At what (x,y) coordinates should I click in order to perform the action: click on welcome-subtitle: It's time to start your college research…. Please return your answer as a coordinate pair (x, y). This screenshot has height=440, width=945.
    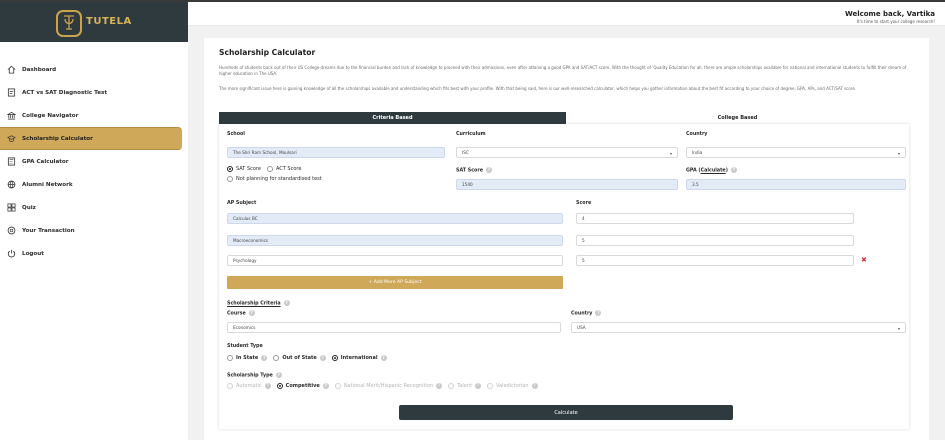
    Looking at the image, I should click on (895, 21).